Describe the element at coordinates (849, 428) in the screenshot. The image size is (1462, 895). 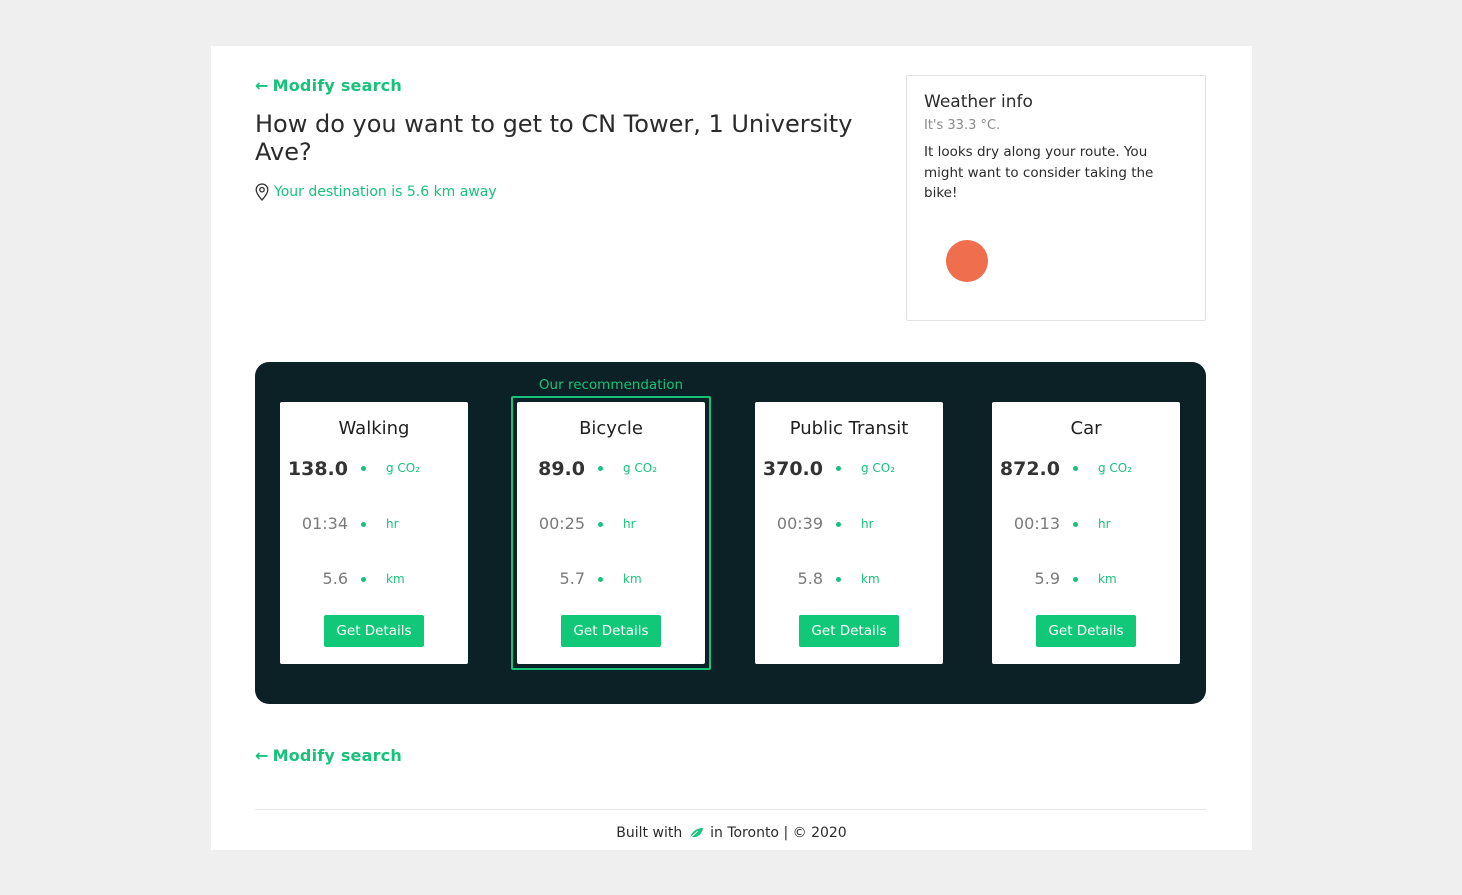
I see `option-name: Public Transit` at that location.